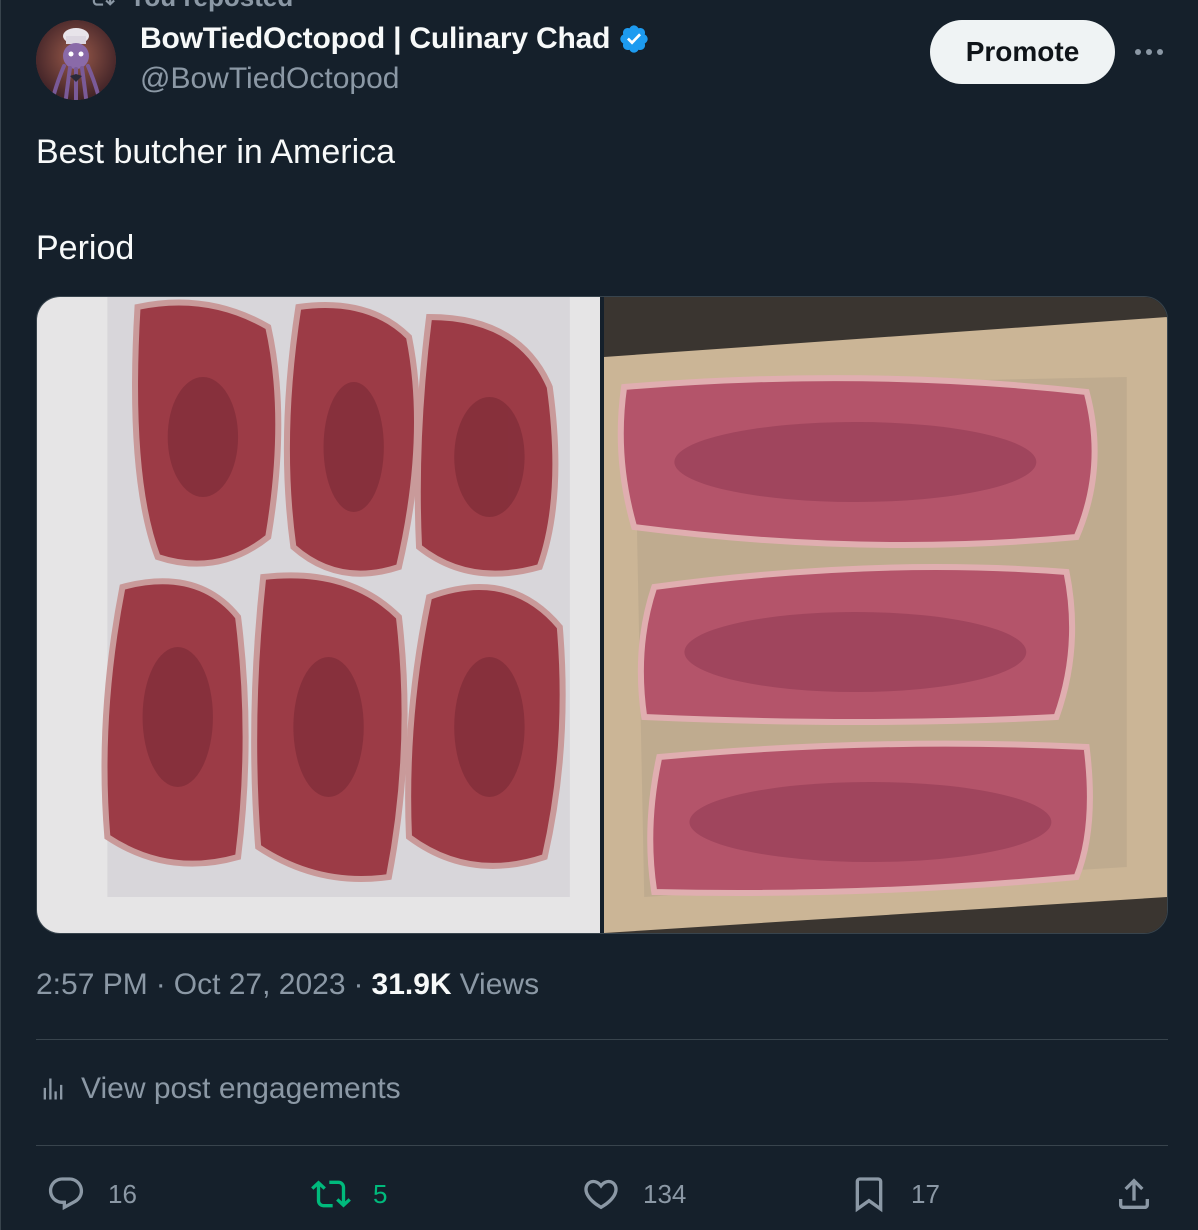 Image resolution: width=1198 pixels, height=1230 pixels. I want to click on author-display-name: BowTiedOctopod | Culinary Chad, so click(375, 39).